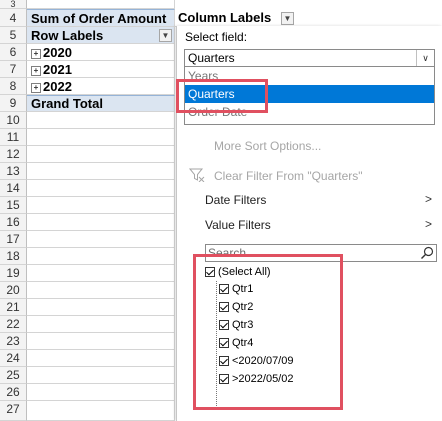 This screenshot has height=421, width=442. Describe the element at coordinates (57, 86) in the screenshot. I see `row-label: 2022` at that location.